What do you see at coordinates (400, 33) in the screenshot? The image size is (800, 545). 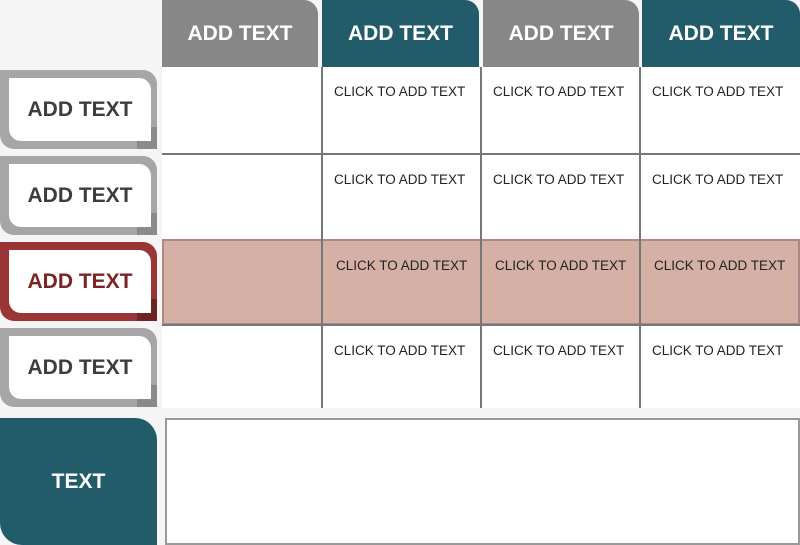 I see `column-header-2: ADD TEXT` at bounding box center [400, 33].